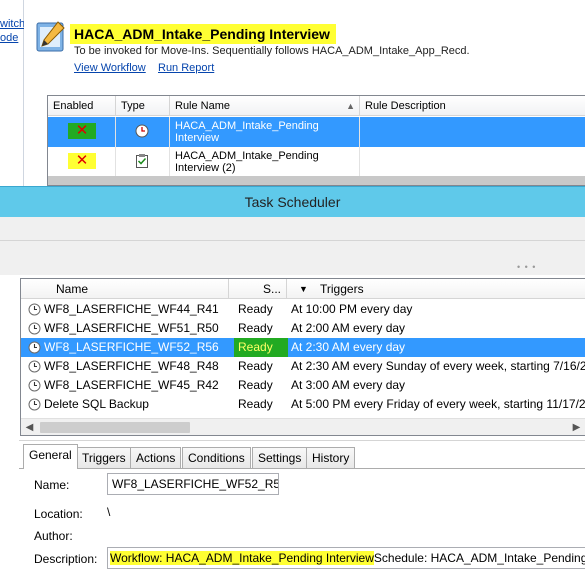 This screenshot has height=582, width=585. I want to click on task-name: Delete SQL Backup, so click(96, 404).